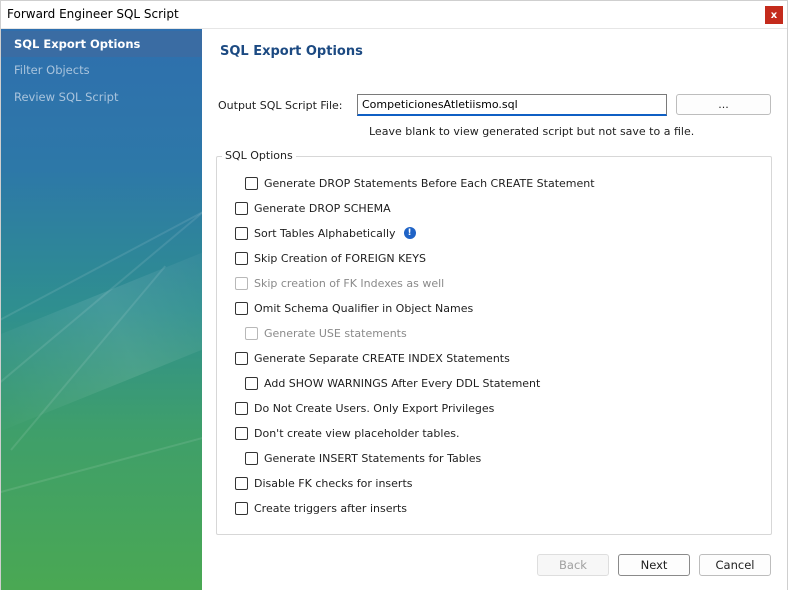  Describe the element at coordinates (356, 433) in the screenshot. I see `option-label: Don't create view placeholder tables.` at that location.